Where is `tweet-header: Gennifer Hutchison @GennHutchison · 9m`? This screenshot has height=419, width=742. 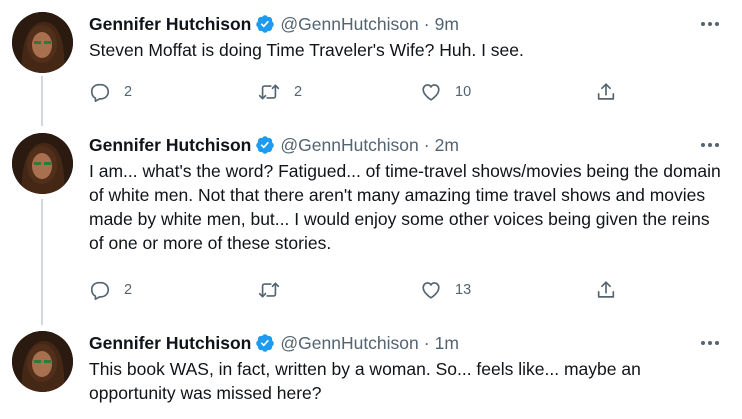 tweet-header: Gennifer Hutchison @GennHutchison · 9m is located at coordinates (274, 24).